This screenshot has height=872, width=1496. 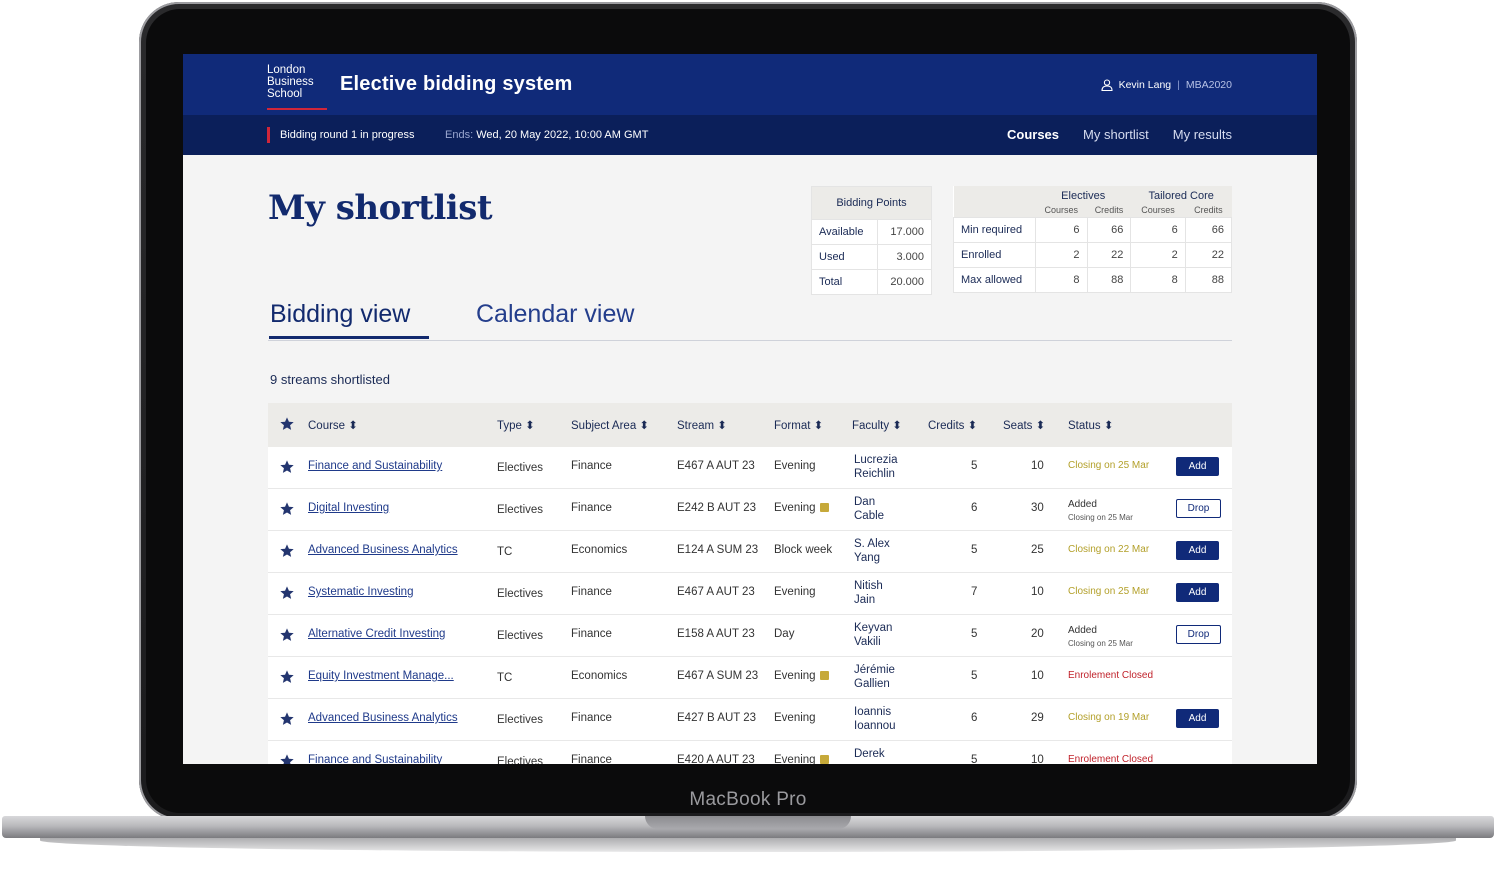 What do you see at coordinates (889, 467) in the screenshot?
I see `faculty-cell: Lucrezia Reichlin` at bounding box center [889, 467].